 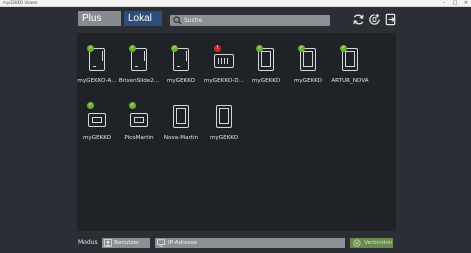 What do you see at coordinates (250, 243) in the screenshot?
I see `ip-address-input: IP-Adresse` at bounding box center [250, 243].